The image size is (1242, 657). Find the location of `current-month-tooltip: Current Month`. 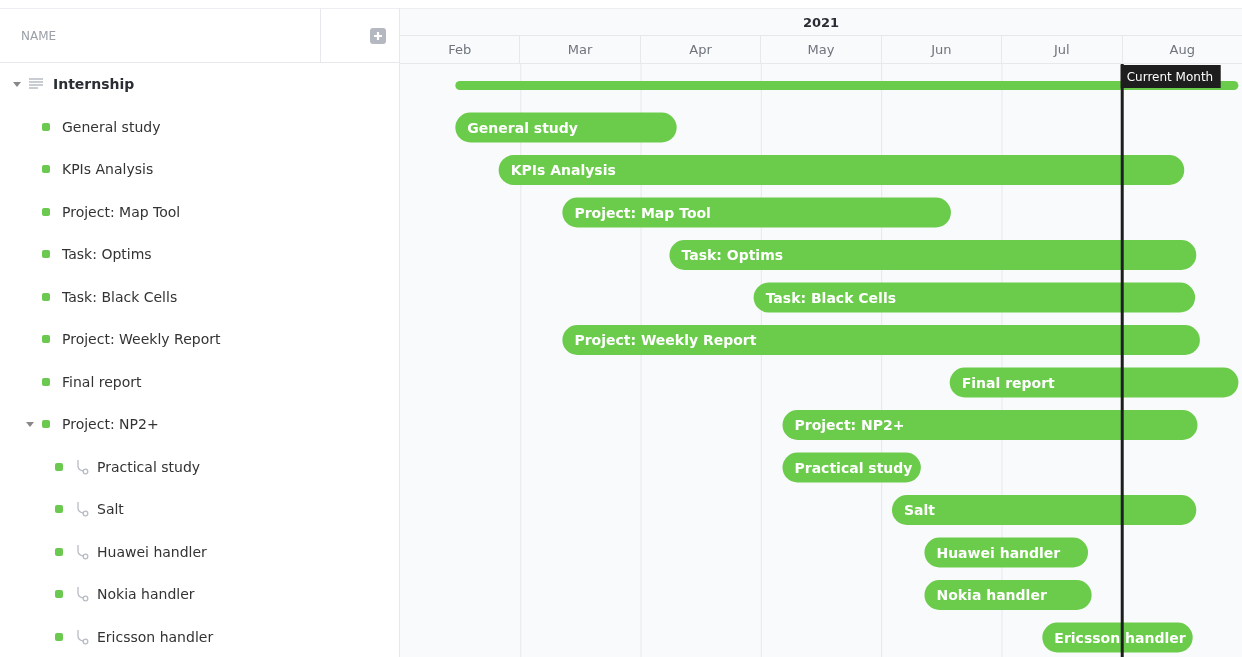

current-month-tooltip: Current Month is located at coordinates (1170, 76).